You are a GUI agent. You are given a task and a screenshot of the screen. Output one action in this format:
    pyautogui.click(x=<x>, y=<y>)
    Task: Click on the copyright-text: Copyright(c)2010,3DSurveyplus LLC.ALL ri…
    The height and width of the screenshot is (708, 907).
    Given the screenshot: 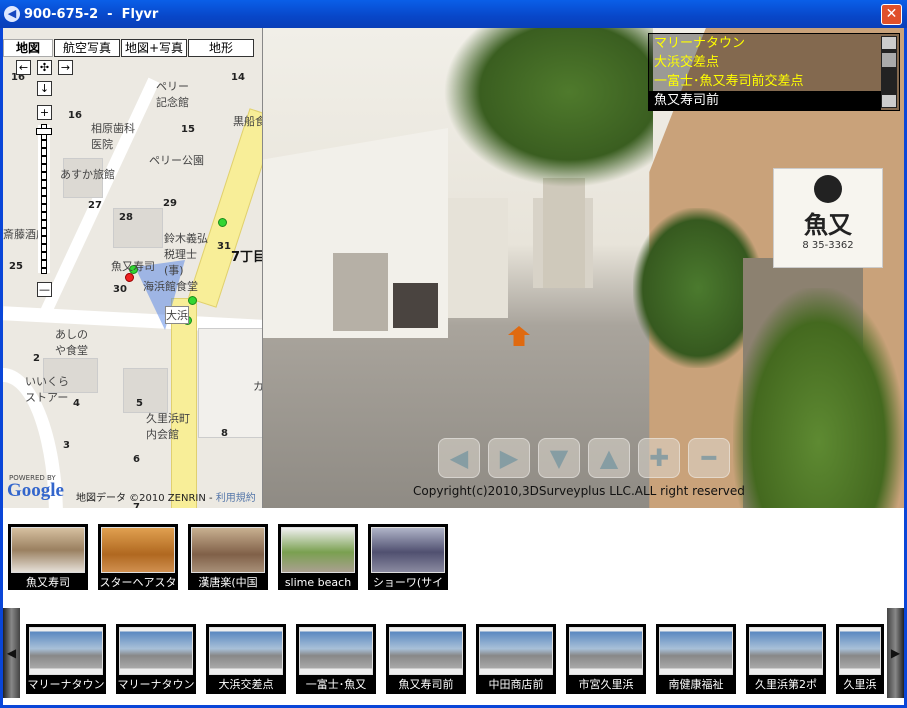 What is the action you would take?
    pyautogui.click(x=579, y=491)
    